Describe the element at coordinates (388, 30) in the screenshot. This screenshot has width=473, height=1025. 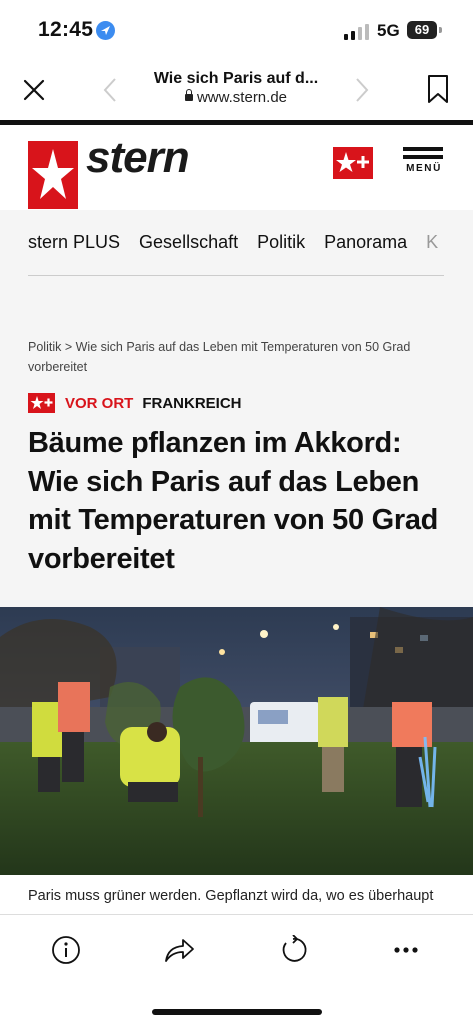
I see `network-type: 5G` at that location.